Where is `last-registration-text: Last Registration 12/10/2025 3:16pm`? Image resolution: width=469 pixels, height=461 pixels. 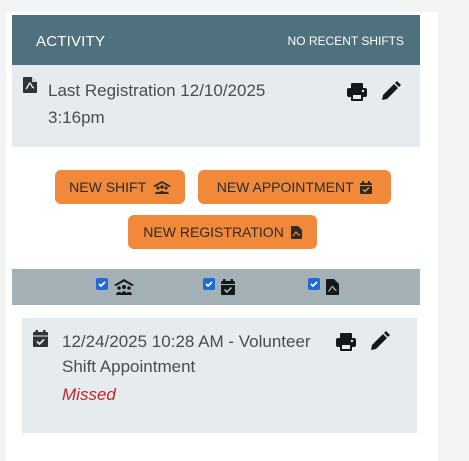 last-registration-text: Last Registration 12/10/2025 3:16pm is located at coordinates (157, 104).